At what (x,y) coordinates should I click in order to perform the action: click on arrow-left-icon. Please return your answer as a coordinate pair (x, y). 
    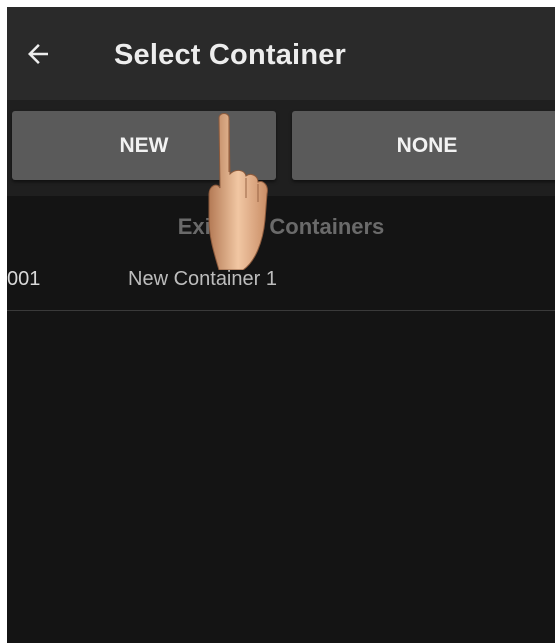
    Looking at the image, I should click on (38, 54).